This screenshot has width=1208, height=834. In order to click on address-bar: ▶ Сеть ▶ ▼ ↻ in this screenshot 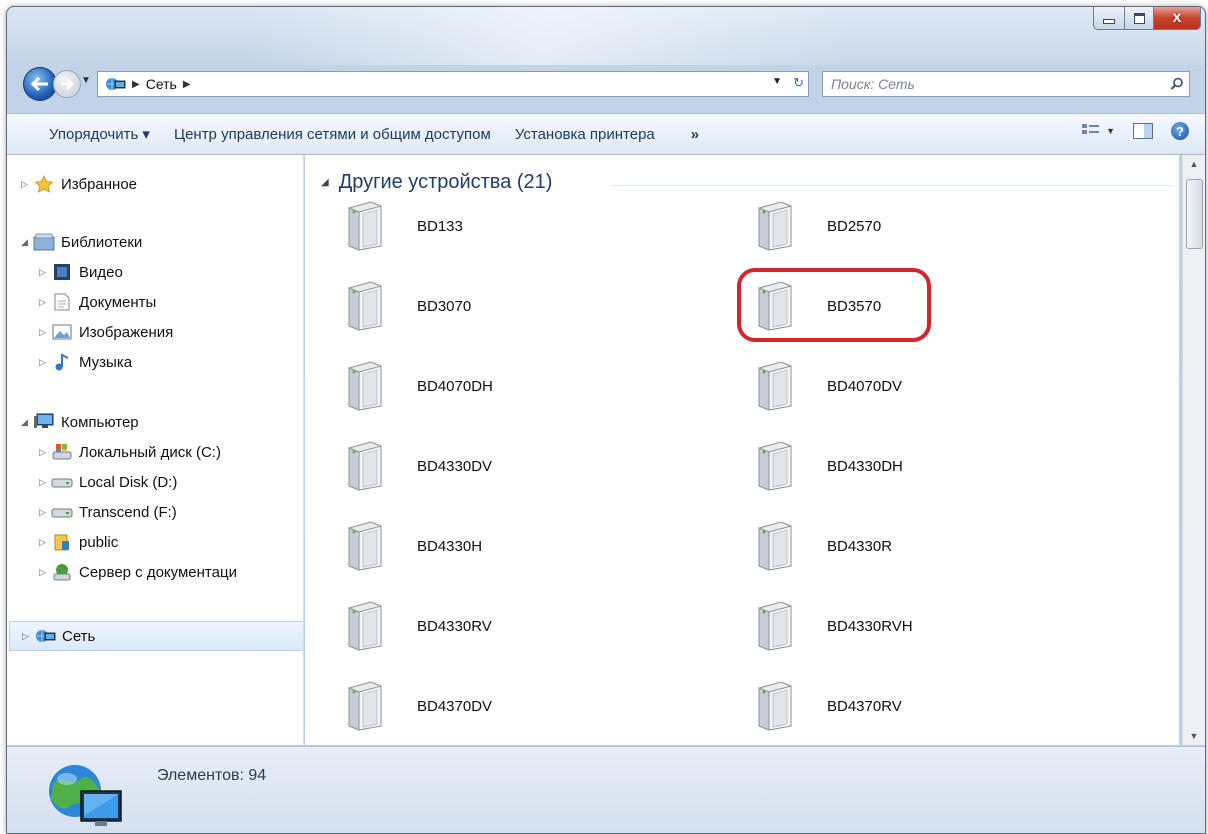, I will do `click(453, 84)`.